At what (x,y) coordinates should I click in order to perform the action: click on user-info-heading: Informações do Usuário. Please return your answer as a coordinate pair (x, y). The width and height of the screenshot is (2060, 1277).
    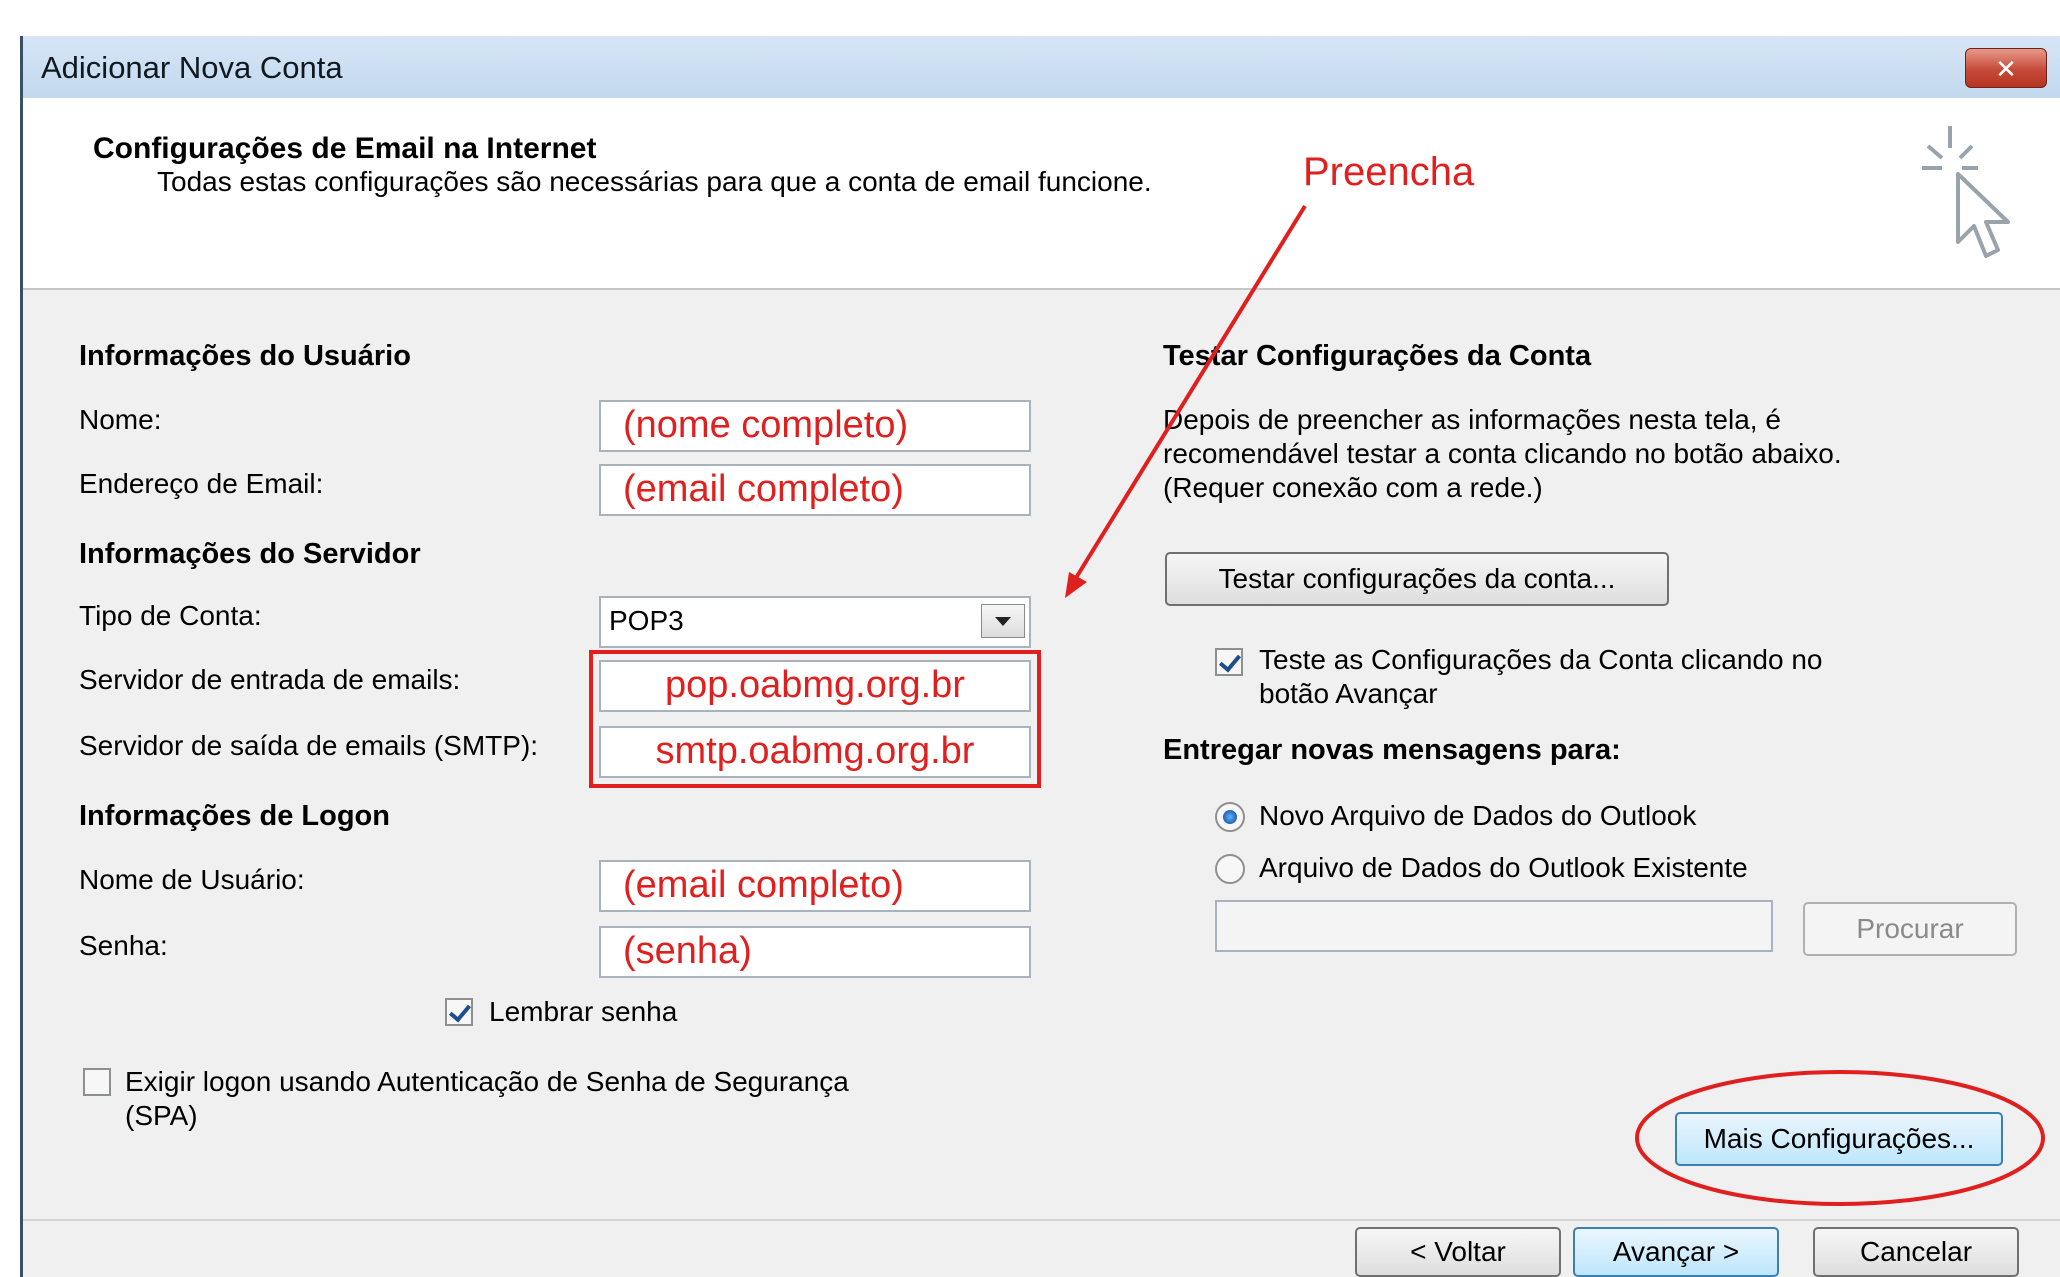
    Looking at the image, I should click on (245, 356).